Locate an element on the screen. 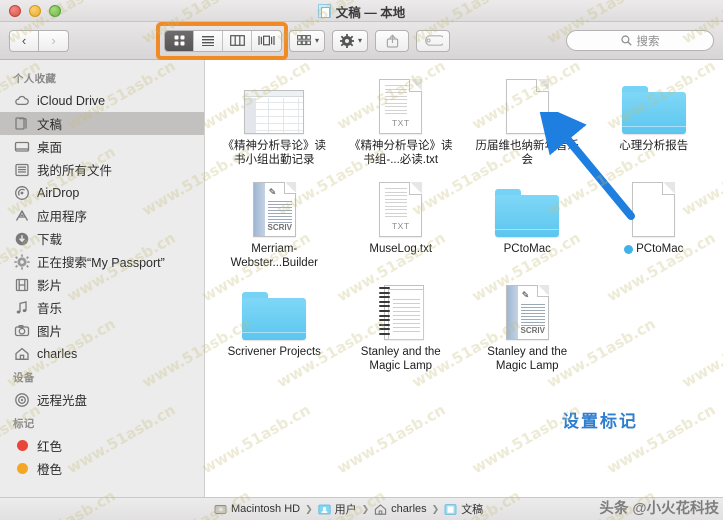  sidebar-item-下载: 下载 is located at coordinates (102, 238).